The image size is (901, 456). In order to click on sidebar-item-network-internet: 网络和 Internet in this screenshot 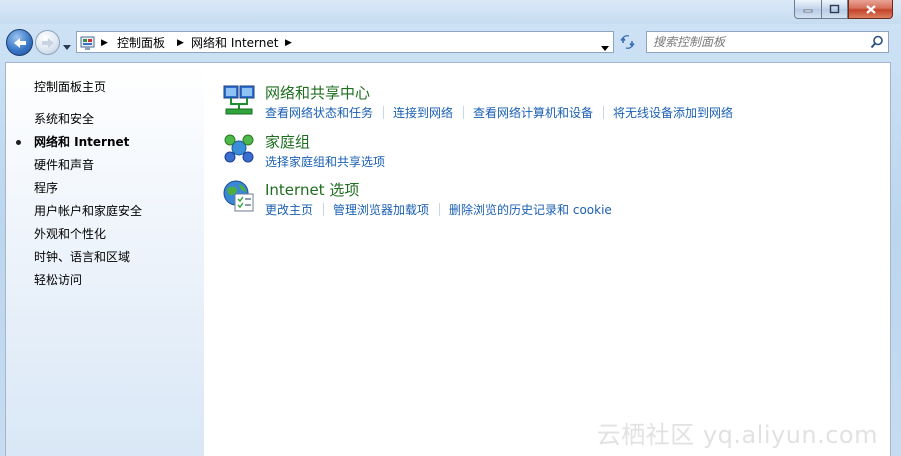, I will do `click(79, 145)`.